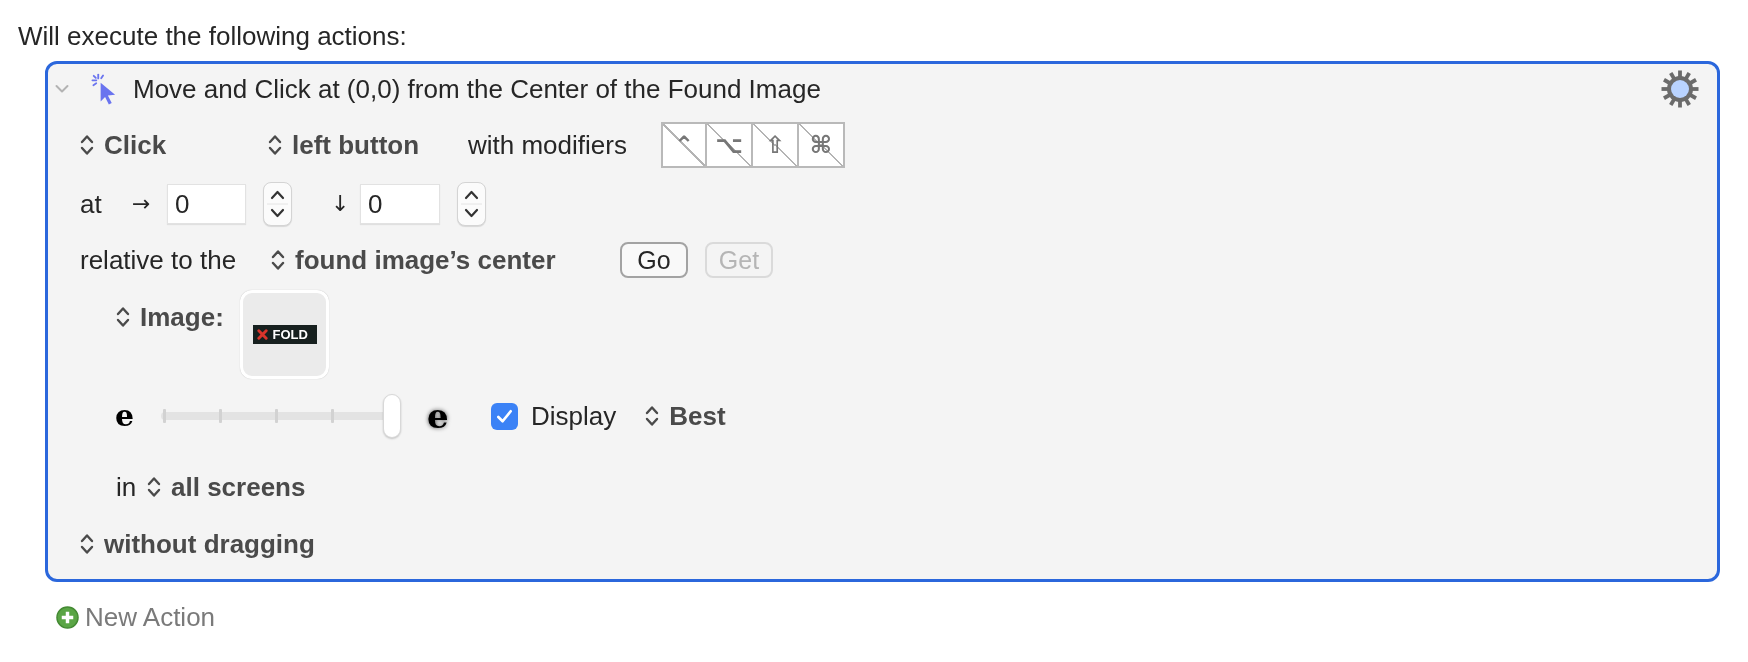  Describe the element at coordinates (290, 334) in the screenshot. I see `thumbnail-label: FOLD` at that location.